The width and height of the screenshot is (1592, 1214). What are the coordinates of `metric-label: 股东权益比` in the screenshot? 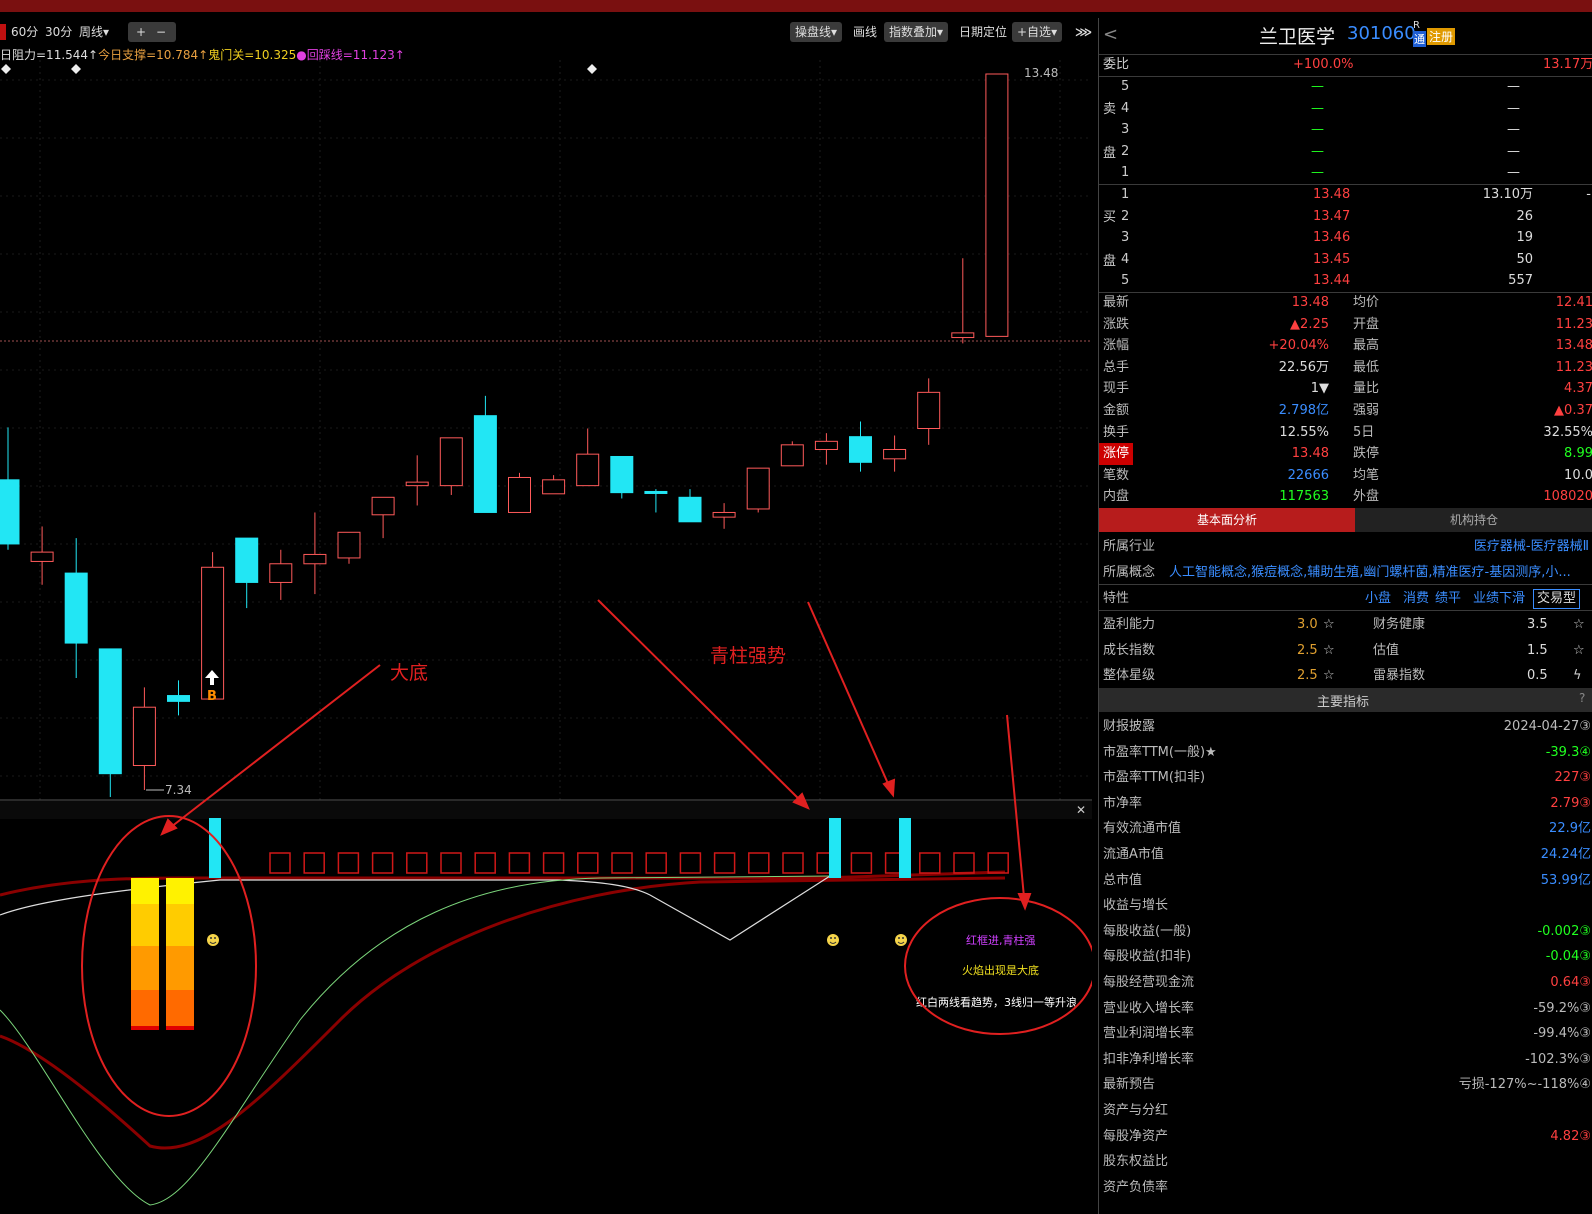 It's located at (1136, 1162).